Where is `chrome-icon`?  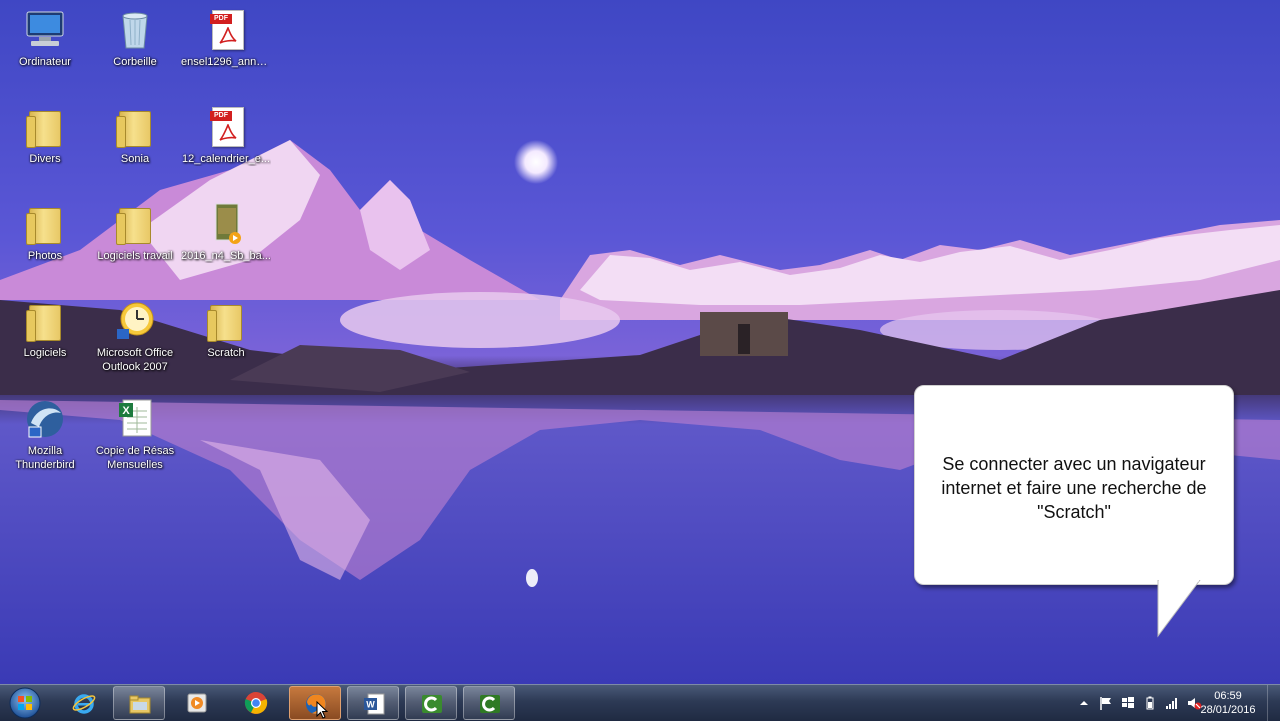
chrome-icon is located at coordinates (256, 703).